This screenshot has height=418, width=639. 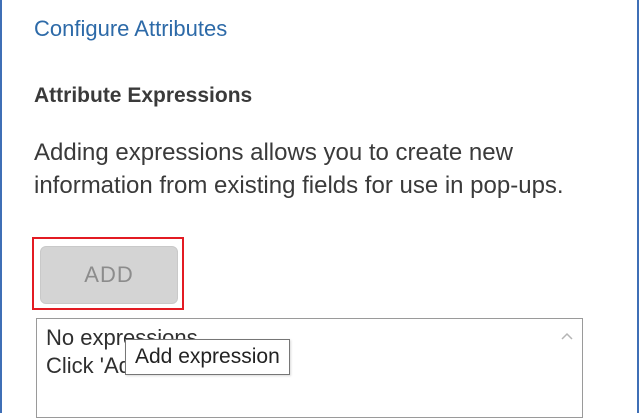 I want to click on section-title: Attribute Expressions, so click(x=143, y=95).